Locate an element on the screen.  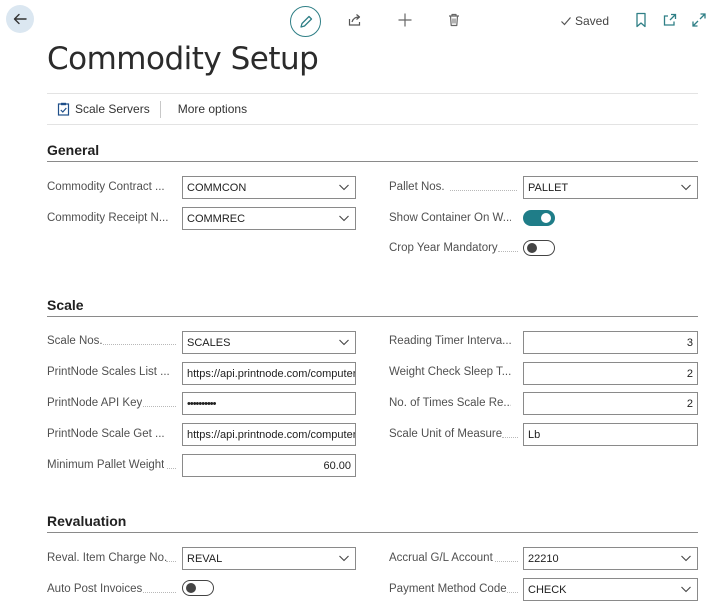
trash-icon is located at coordinates (454, 20).